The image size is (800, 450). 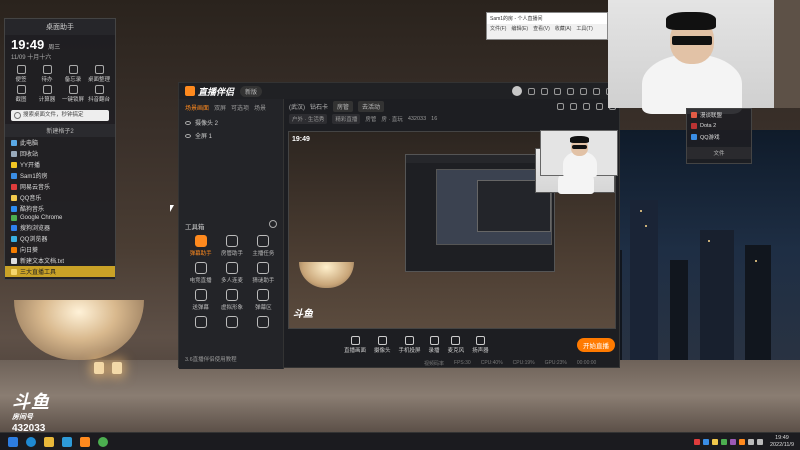 What do you see at coordinates (85, 441) in the screenshot?
I see `broadcast-app-taskbar-icon` at bounding box center [85, 441].